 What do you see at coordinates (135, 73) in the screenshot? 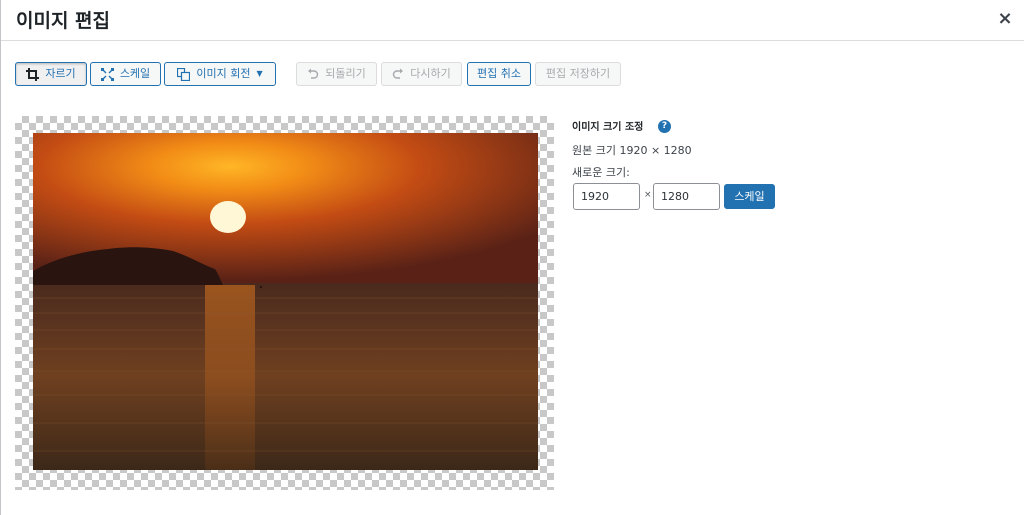
I see `scale-label: 스케일` at bounding box center [135, 73].